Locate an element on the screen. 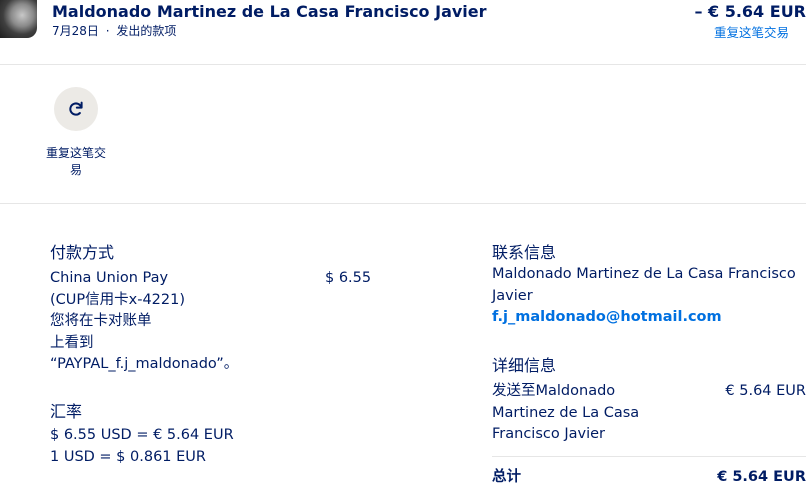  sent-amount: € 5.64 EUR is located at coordinates (765, 391).